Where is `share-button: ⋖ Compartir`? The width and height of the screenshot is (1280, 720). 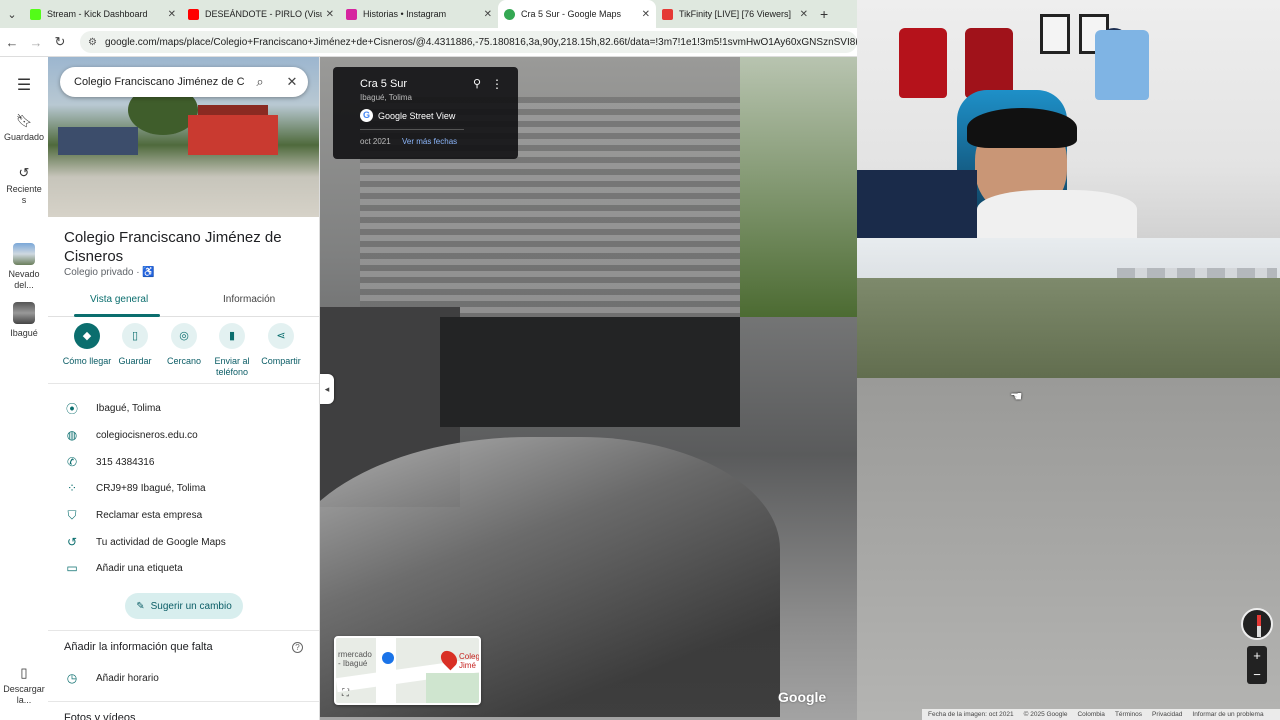
share-button: ⋖ Compartir is located at coordinates (281, 345).